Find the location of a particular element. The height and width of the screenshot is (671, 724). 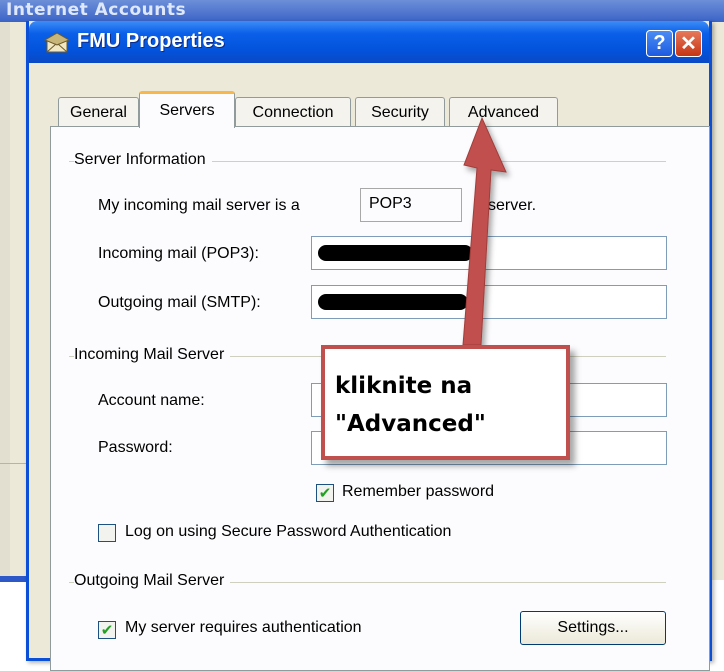

dialog-titlebar: FMU Properties ? ✕ is located at coordinates (369, 42).